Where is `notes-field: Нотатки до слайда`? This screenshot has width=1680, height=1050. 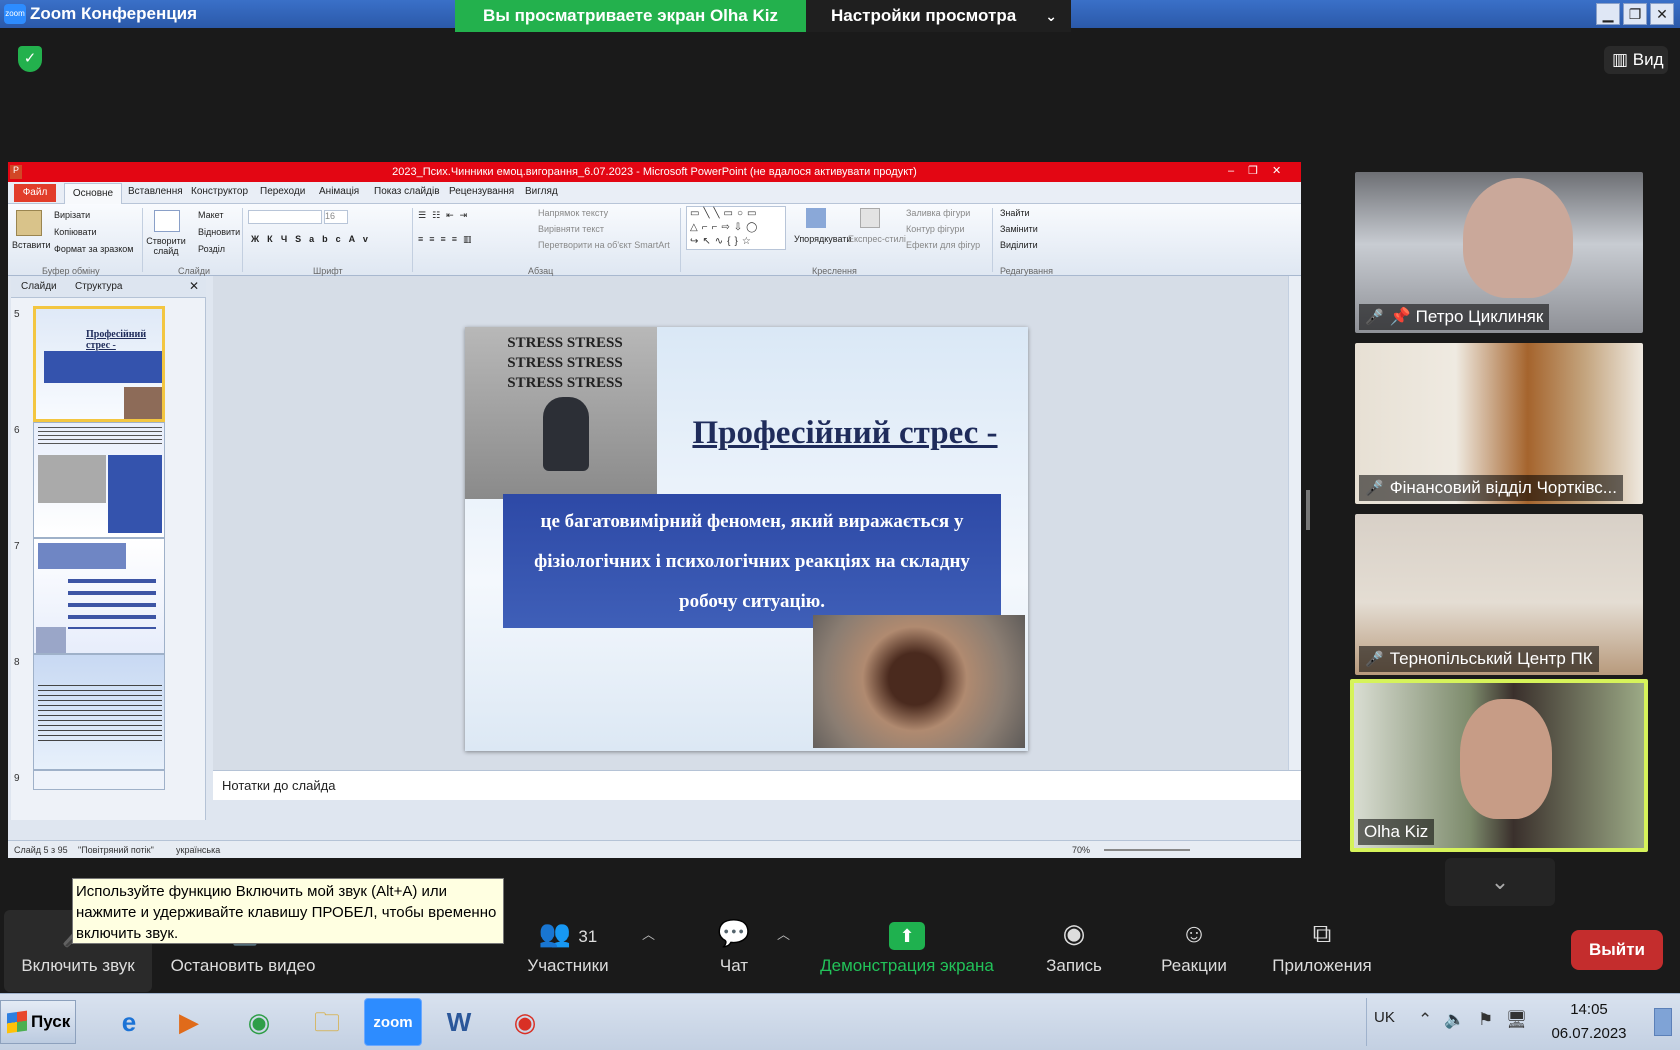
notes-field: Нотатки до слайда is located at coordinates (757, 785).